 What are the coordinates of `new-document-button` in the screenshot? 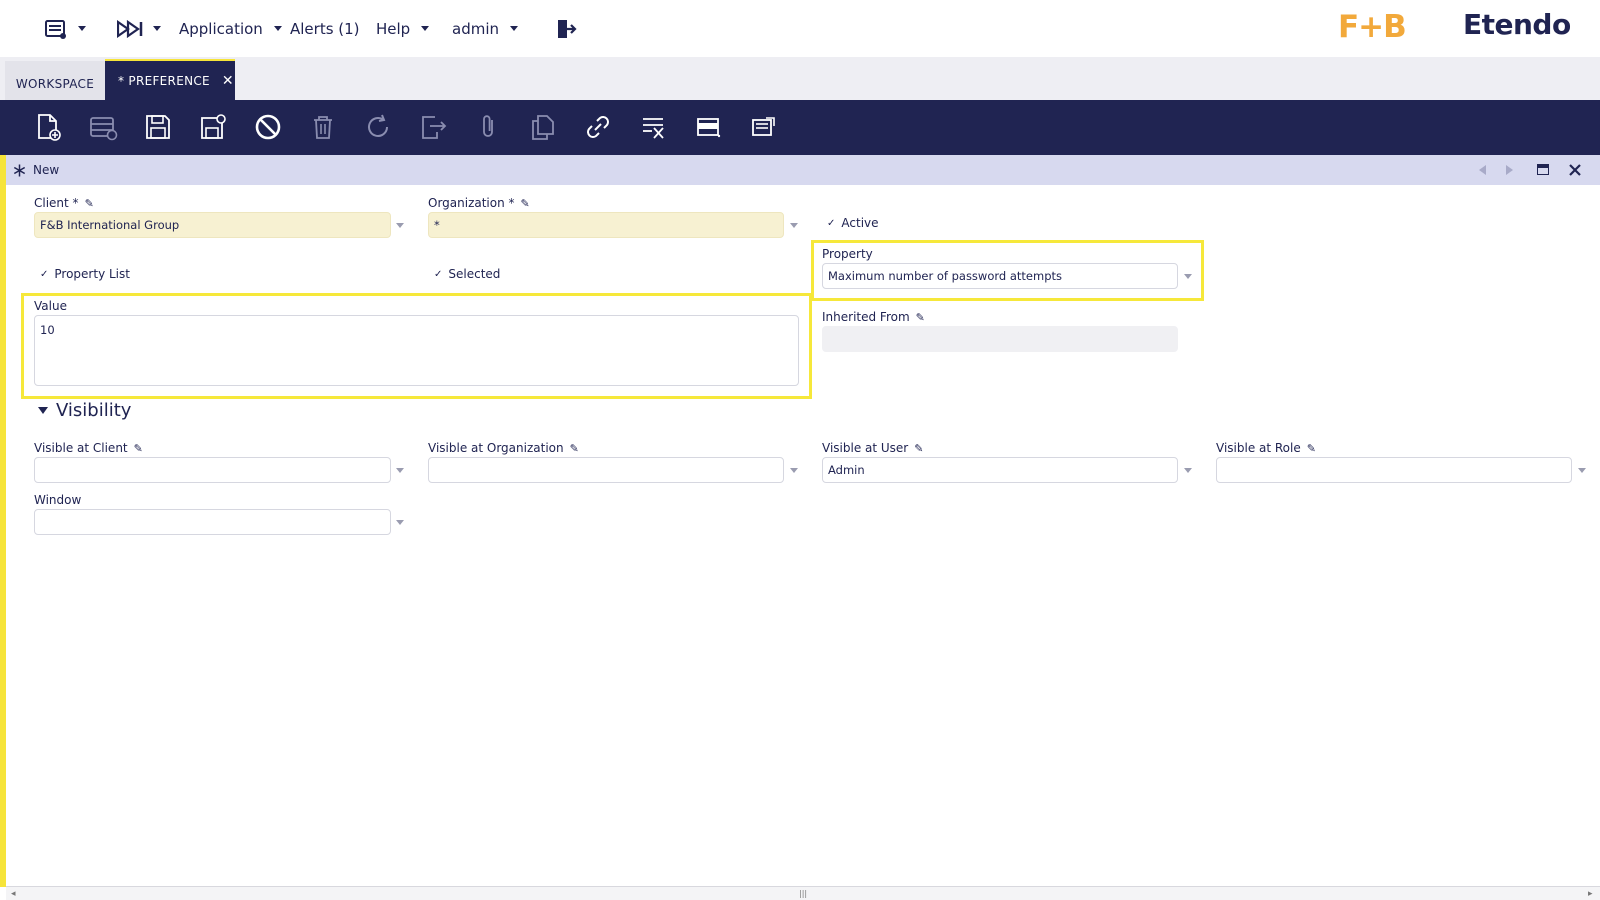 It's located at (48, 127).